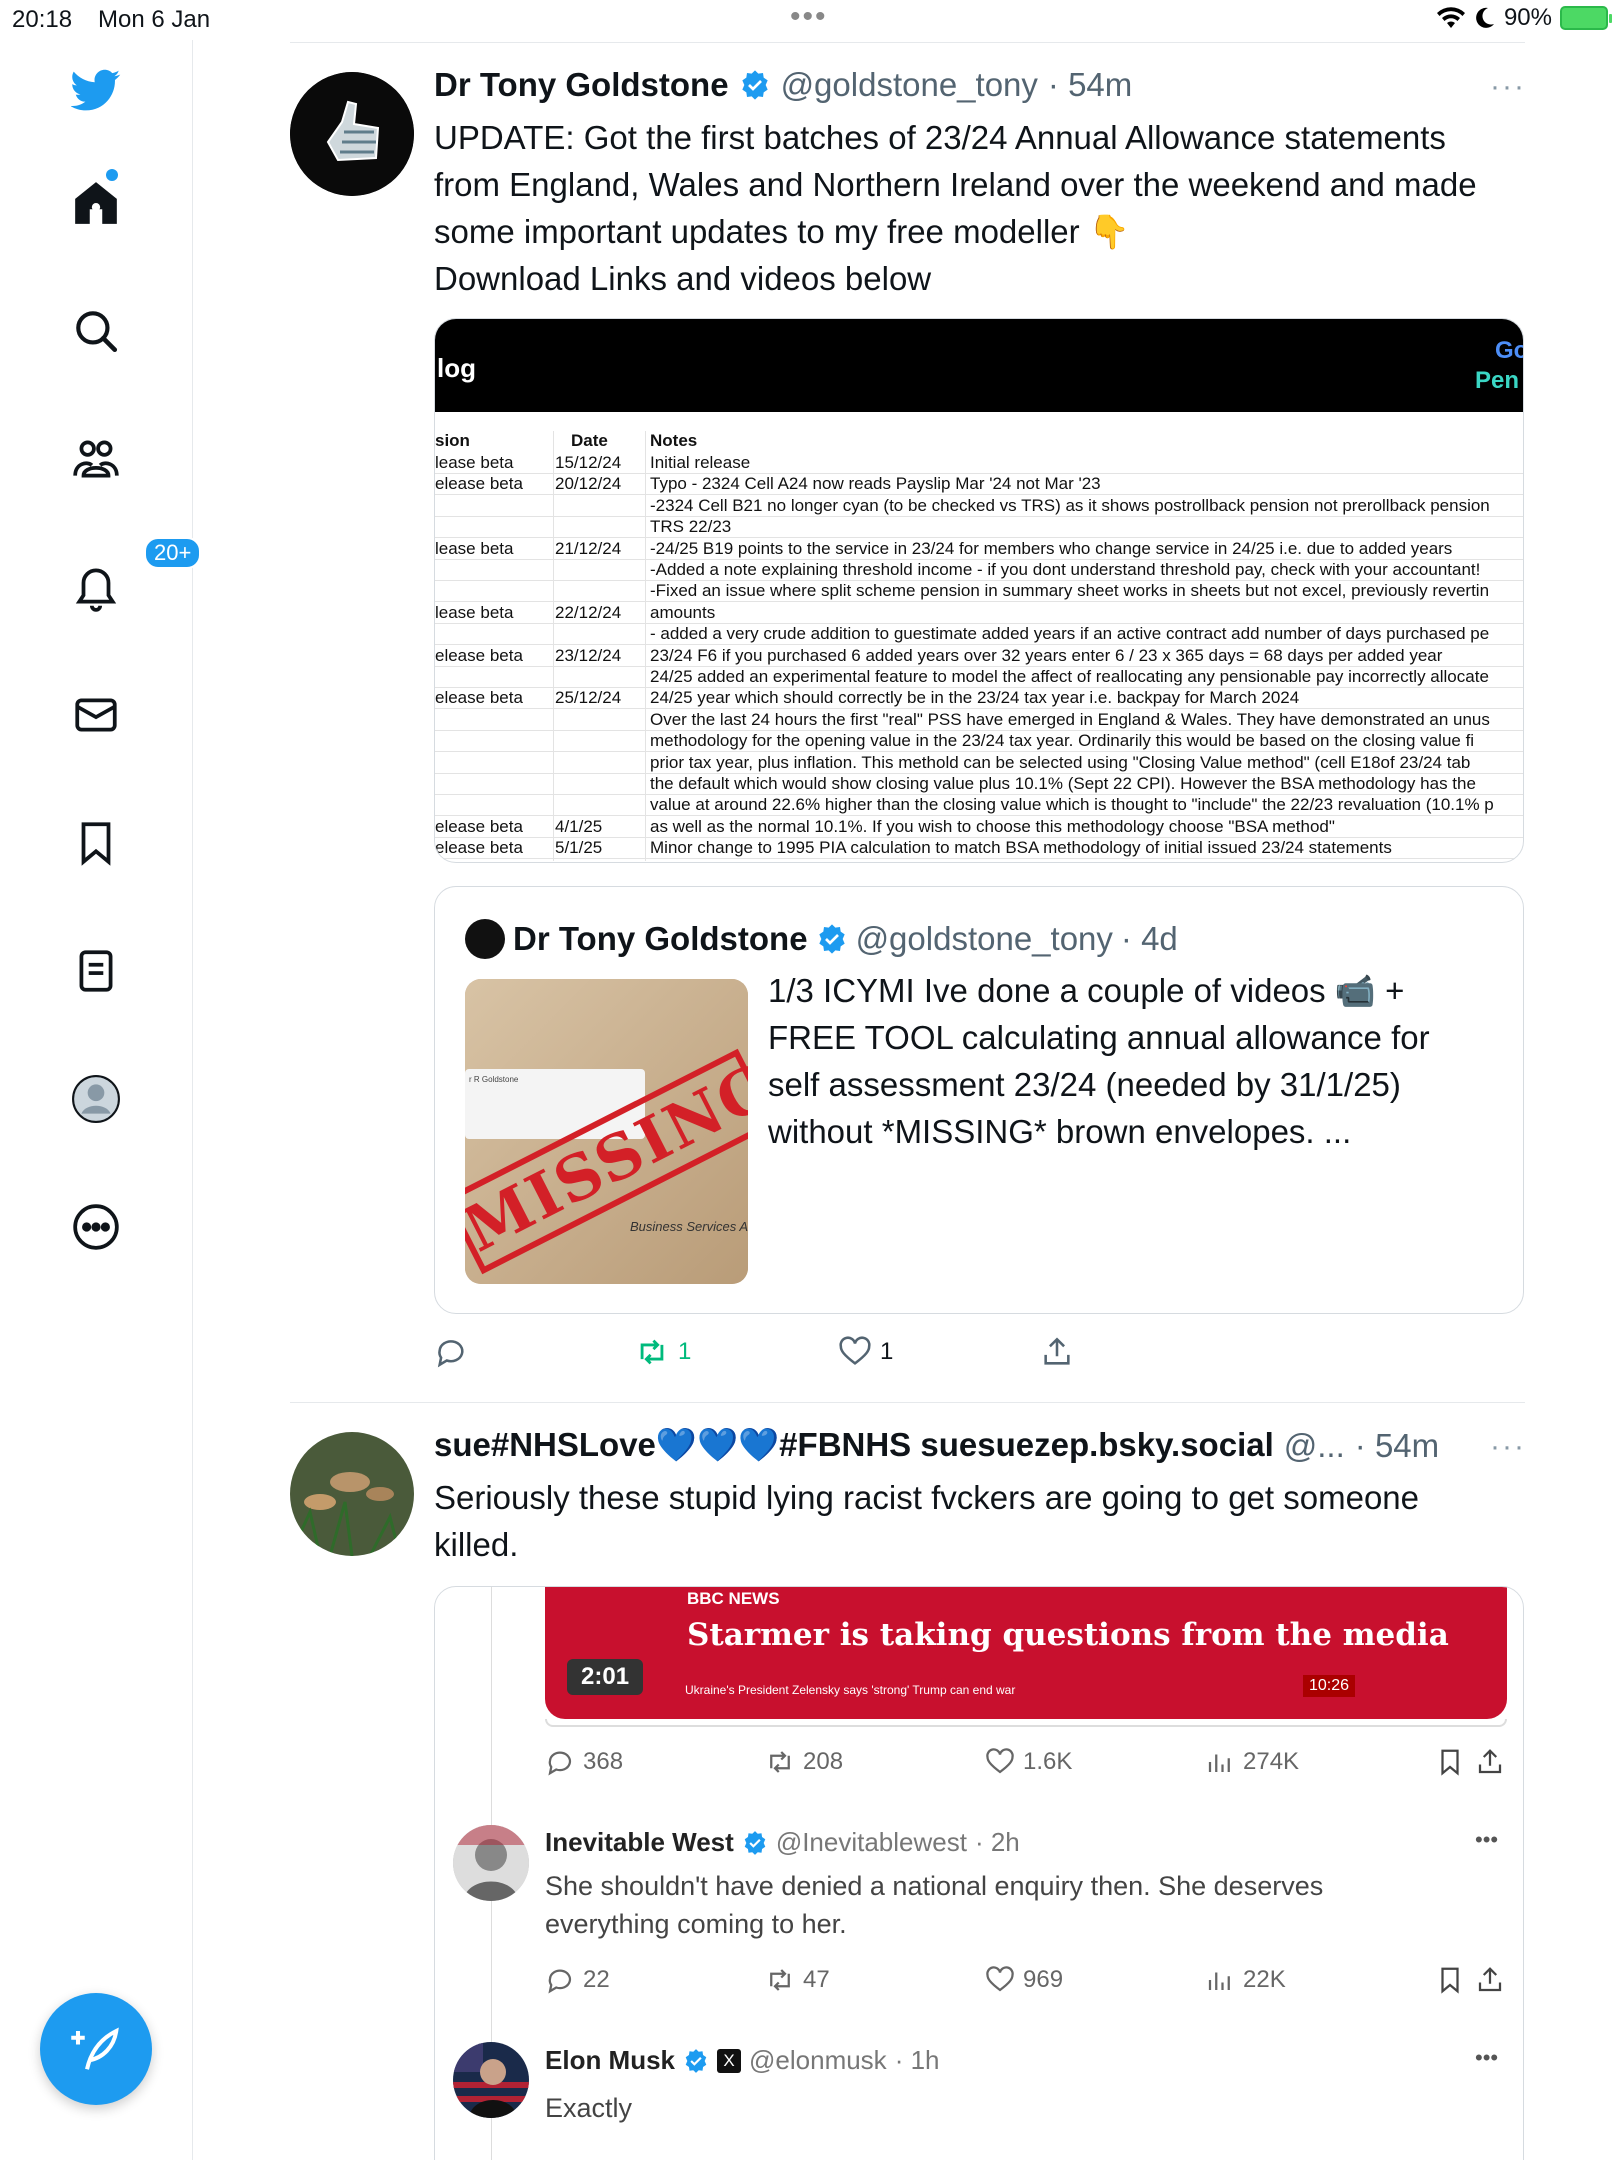  I want to click on verified-badge-icon, so click(831, 939).